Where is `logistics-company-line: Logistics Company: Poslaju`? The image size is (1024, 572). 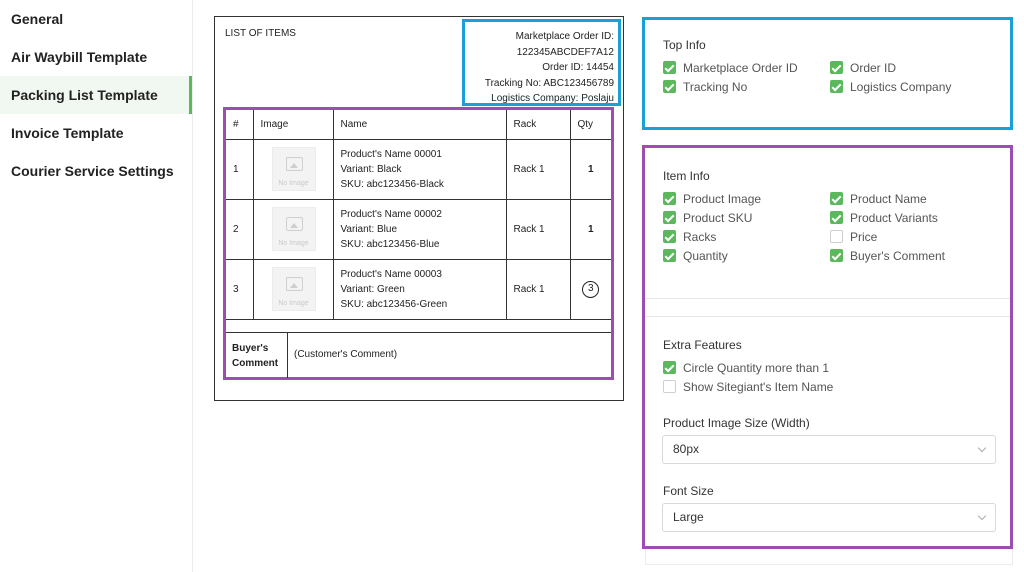 logistics-company-line: Logistics Company: Poslaju is located at coordinates (552, 98).